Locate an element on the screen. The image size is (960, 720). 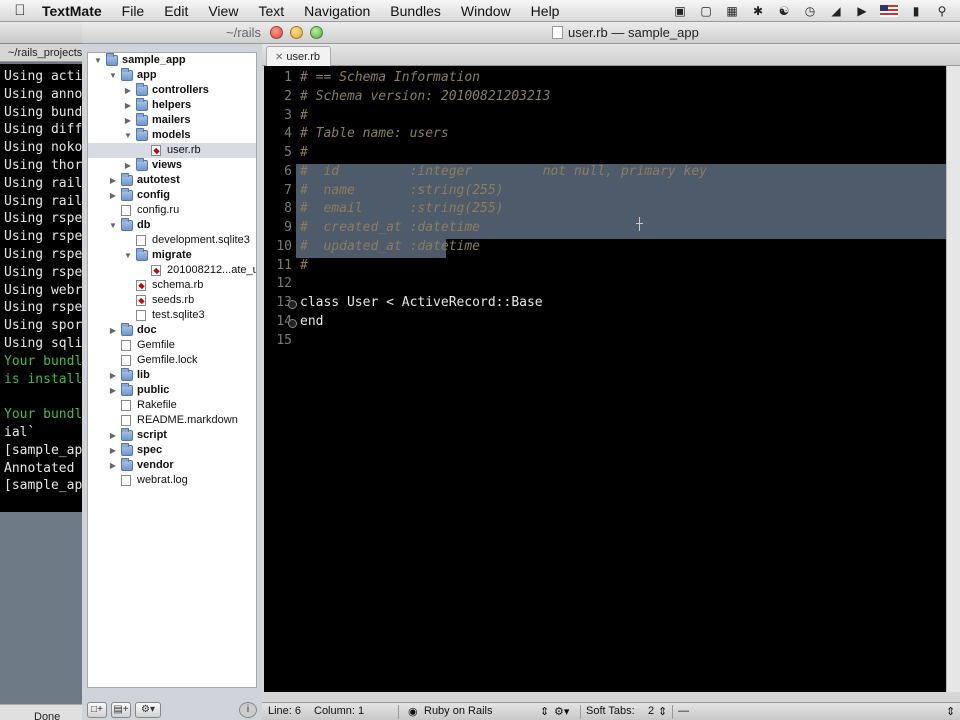
tree-item: ▼ app is located at coordinates (172, 75).